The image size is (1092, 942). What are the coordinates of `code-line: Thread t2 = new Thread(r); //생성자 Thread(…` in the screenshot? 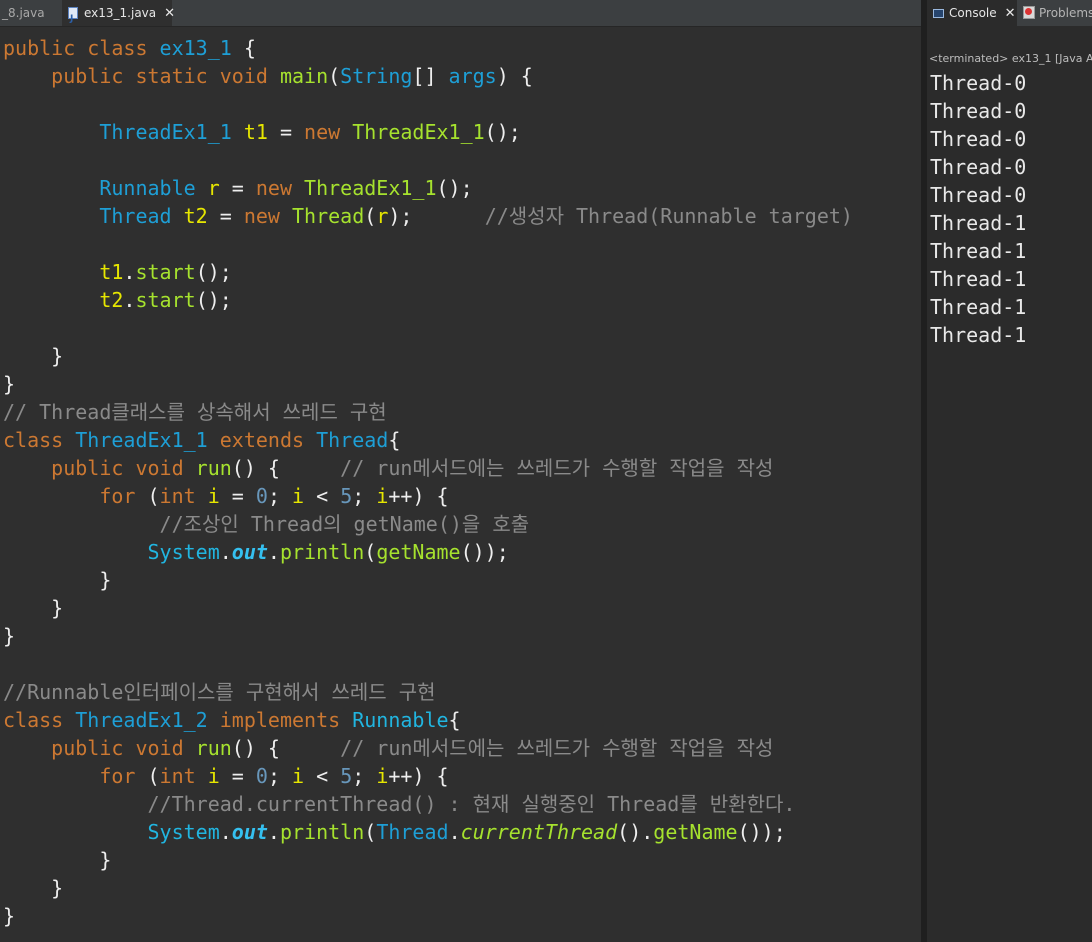 It's located at (428, 216).